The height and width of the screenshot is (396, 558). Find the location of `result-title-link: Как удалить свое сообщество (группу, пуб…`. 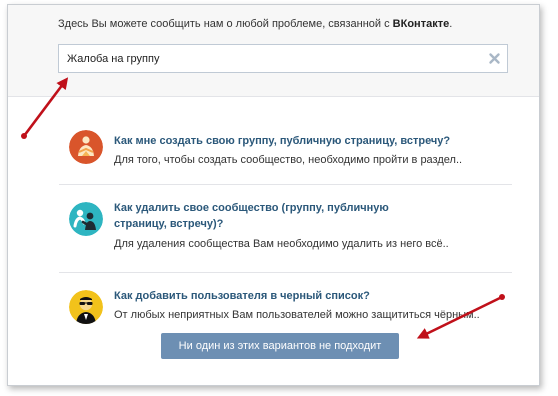

result-title-link: Как удалить свое сообщество (группу, пуб… is located at coordinates (279, 216).